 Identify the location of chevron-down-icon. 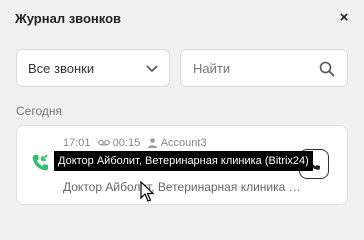
(152, 69).